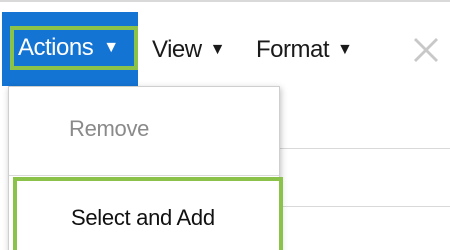  I want to click on view-menu-label: View, so click(177, 49).